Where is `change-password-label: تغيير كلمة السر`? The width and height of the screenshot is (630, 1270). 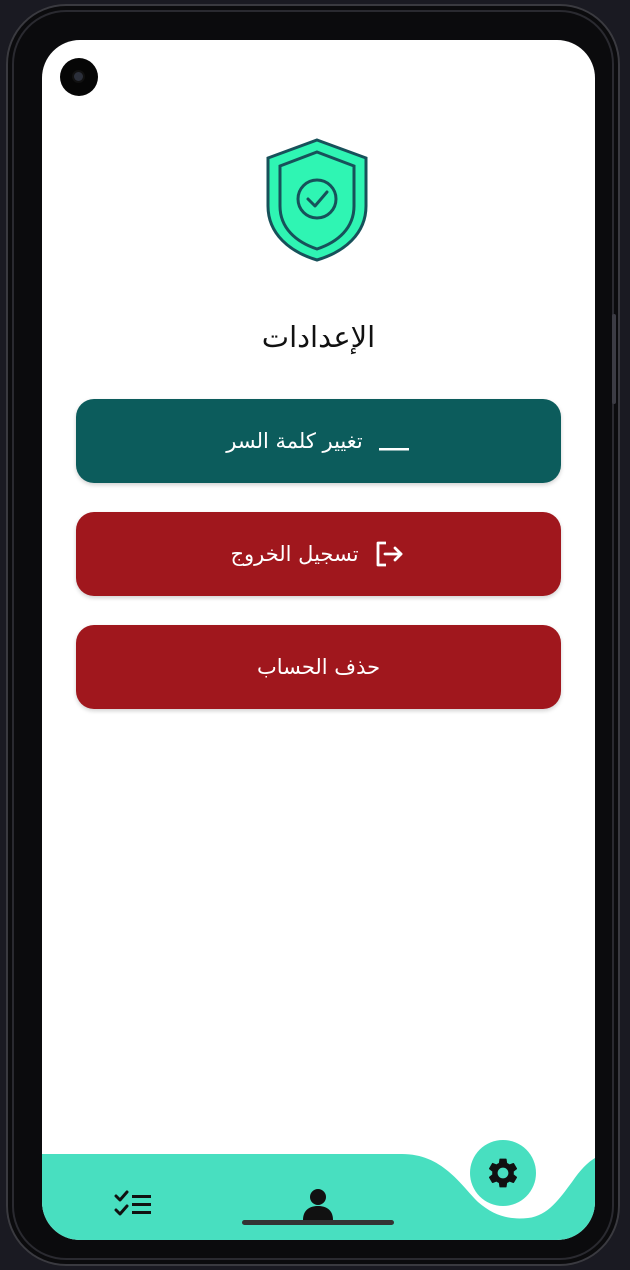
change-password-label: تغيير كلمة السر is located at coordinates (294, 441).